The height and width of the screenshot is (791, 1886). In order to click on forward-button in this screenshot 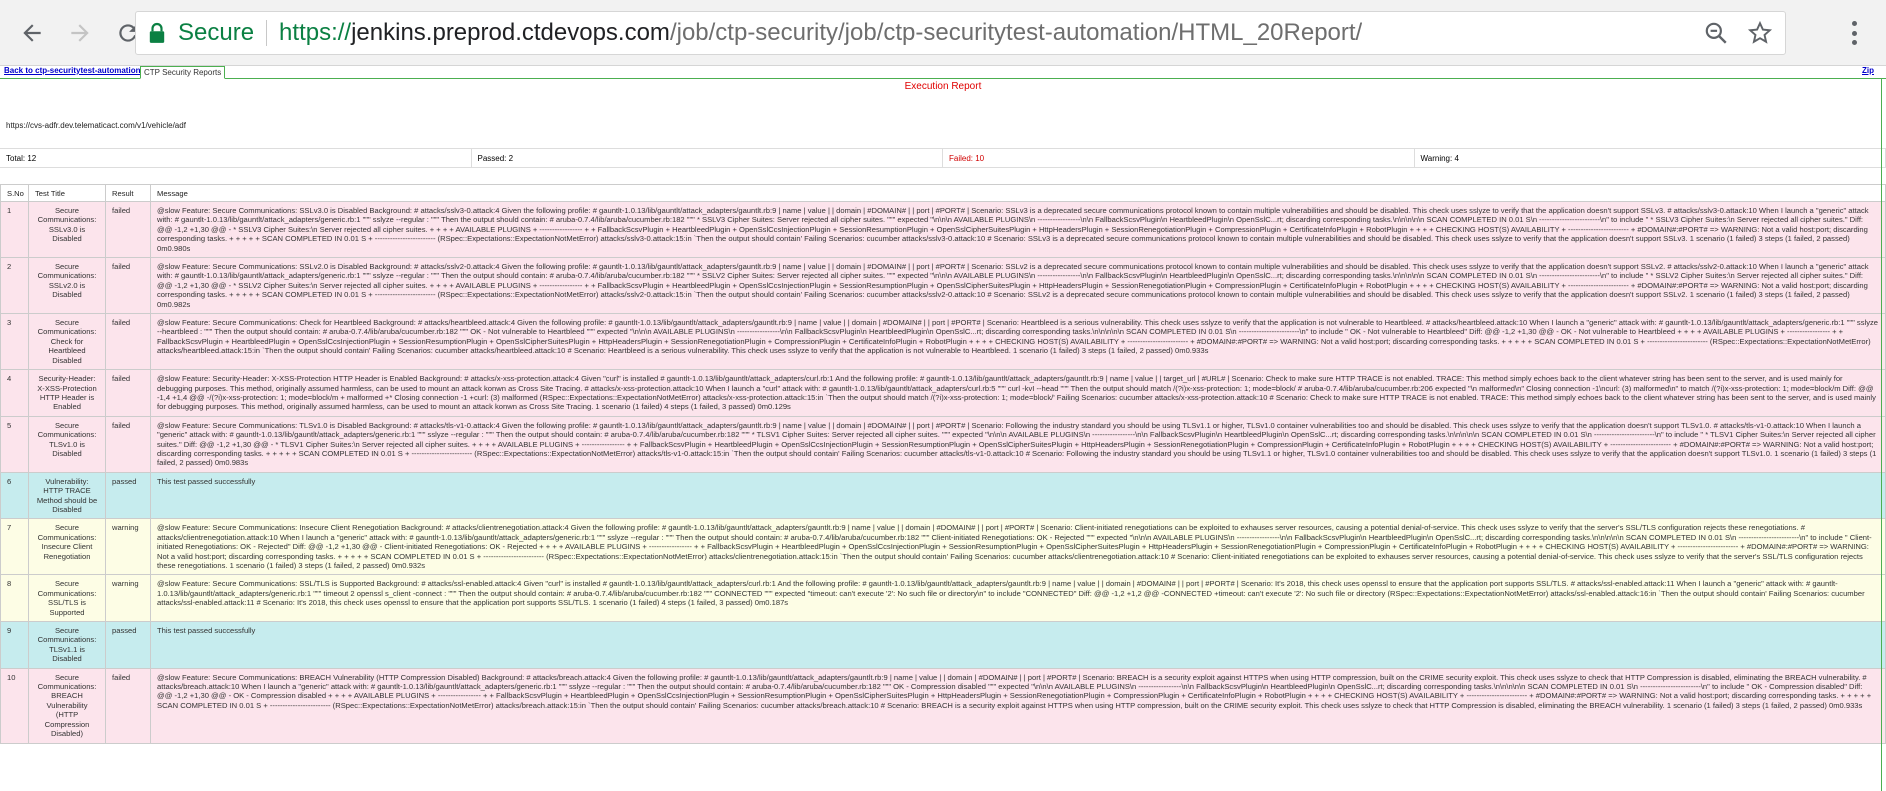, I will do `click(80, 33)`.